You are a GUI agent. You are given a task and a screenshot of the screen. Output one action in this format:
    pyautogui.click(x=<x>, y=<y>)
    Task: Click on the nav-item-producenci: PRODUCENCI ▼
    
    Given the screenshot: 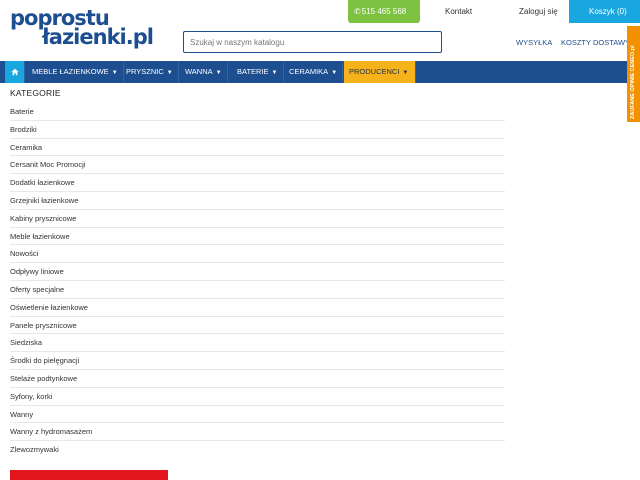 What is the action you would take?
    pyautogui.click(x=380, y=72)
    